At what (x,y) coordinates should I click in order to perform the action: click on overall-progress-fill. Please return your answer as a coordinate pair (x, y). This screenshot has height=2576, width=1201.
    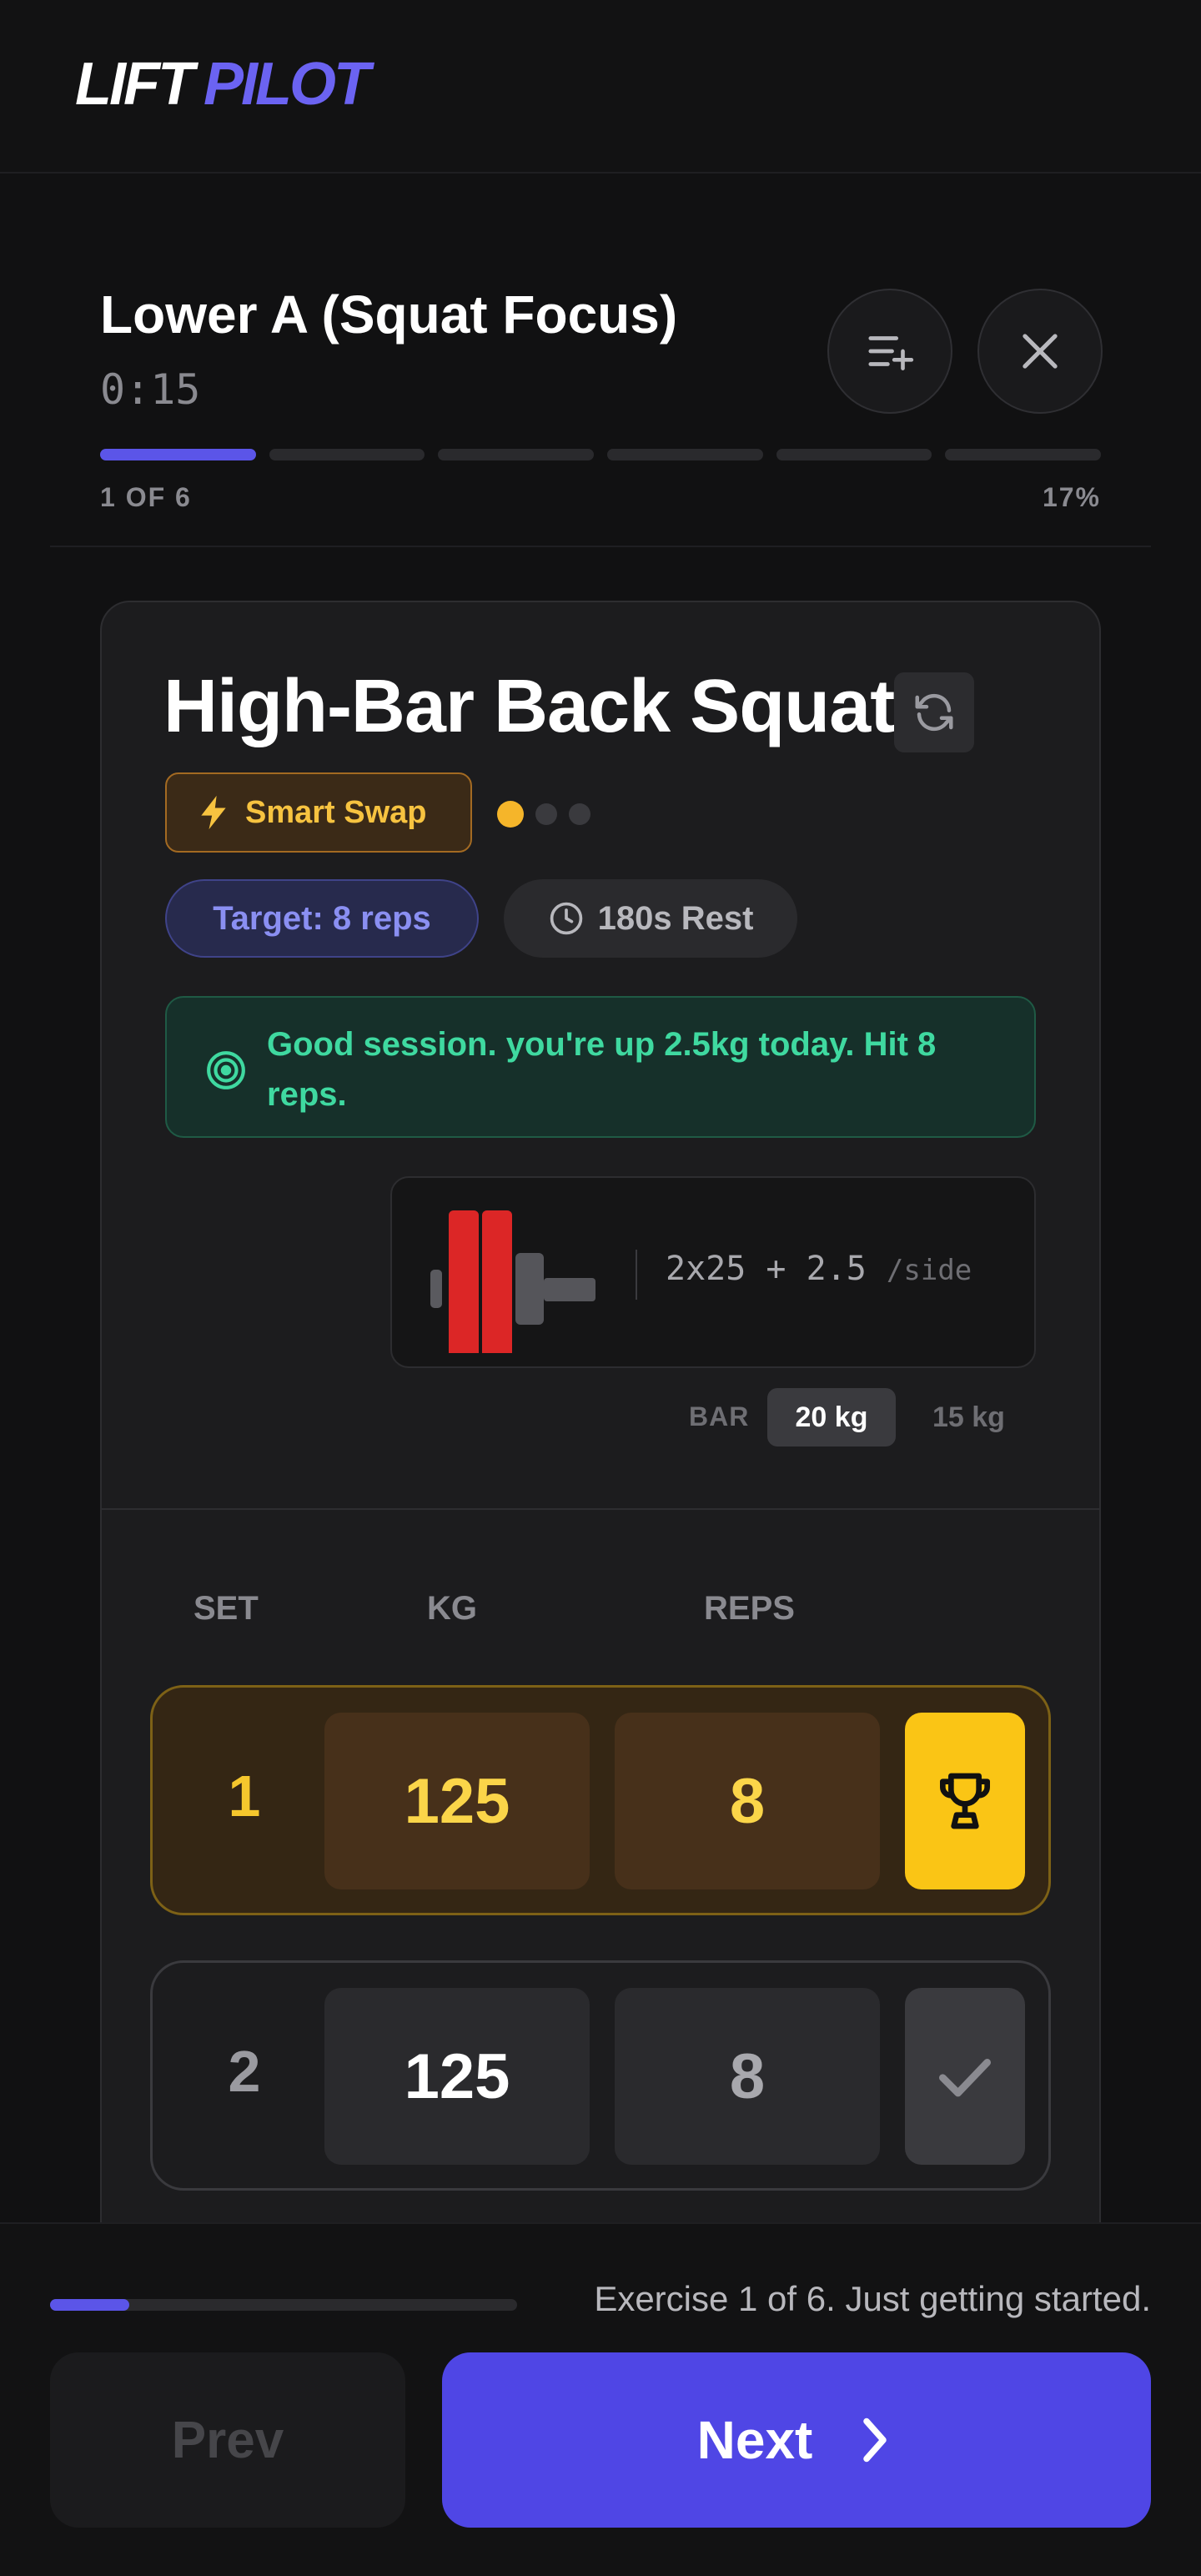
    Looking at the image, I should click on (90, 2305).